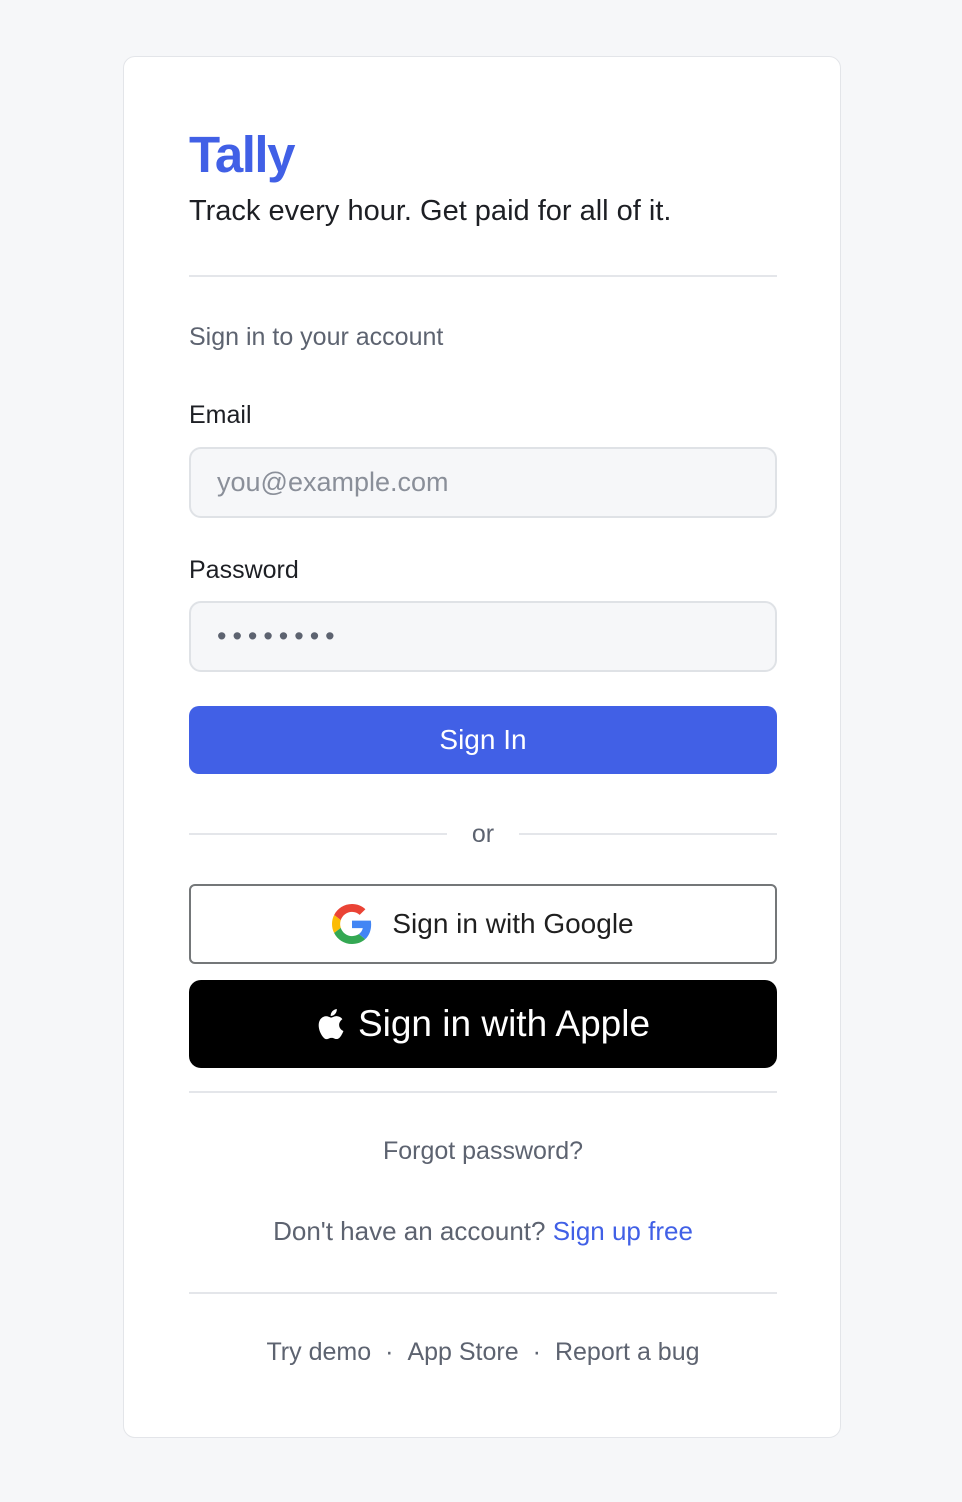 The image size is (962, 1502). What do you see at coordinates (504, 1023) in the screenshot?
I see `apple-button-label: Sign in with Apple` at bounding box center [504, 1023].